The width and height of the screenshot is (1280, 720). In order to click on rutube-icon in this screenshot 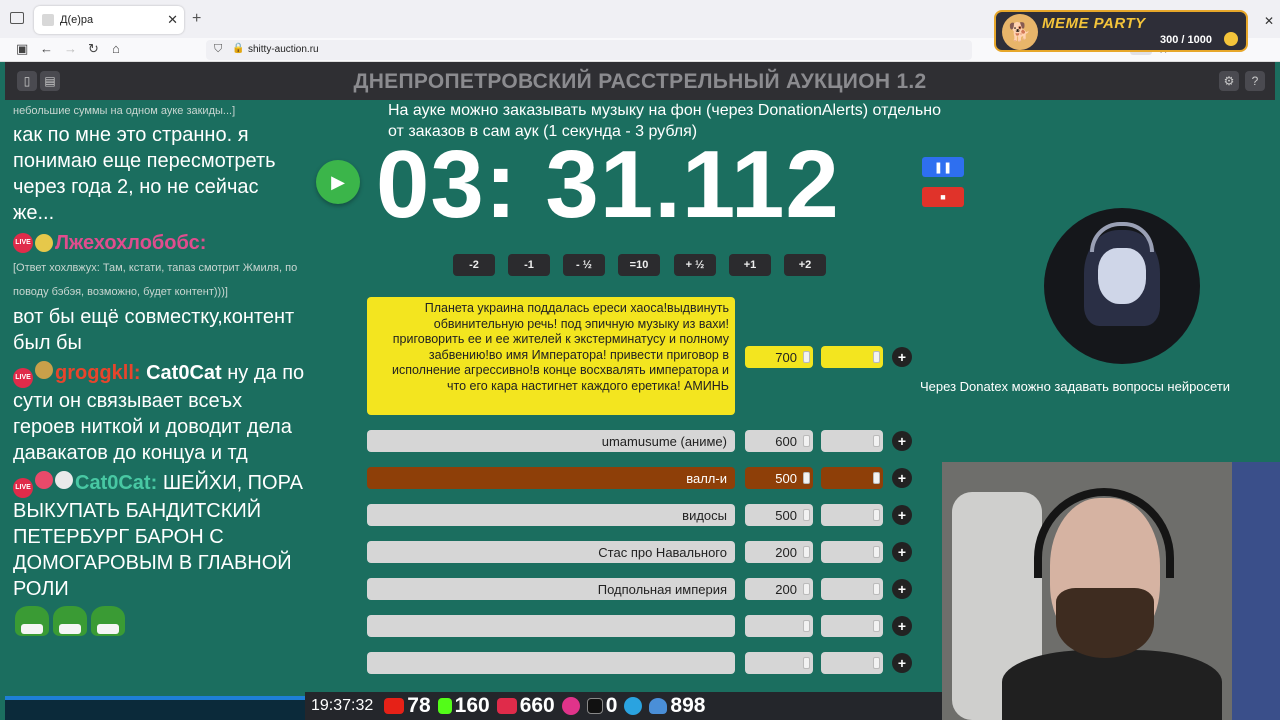, I will do `click(594, 706)`.